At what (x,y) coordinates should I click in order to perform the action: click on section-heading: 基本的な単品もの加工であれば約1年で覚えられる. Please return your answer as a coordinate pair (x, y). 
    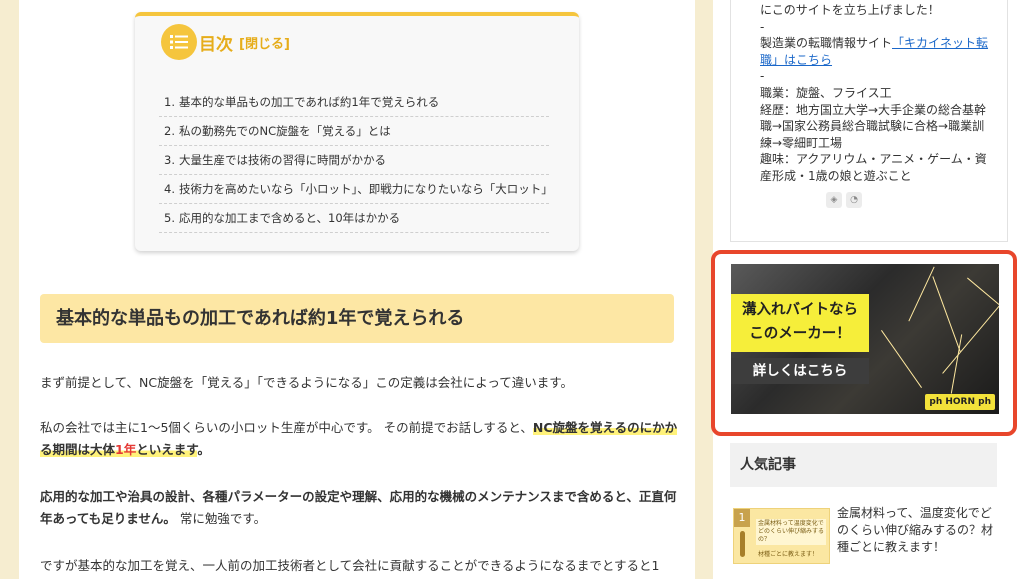
    Looking at the image, I should click on (357, 318).